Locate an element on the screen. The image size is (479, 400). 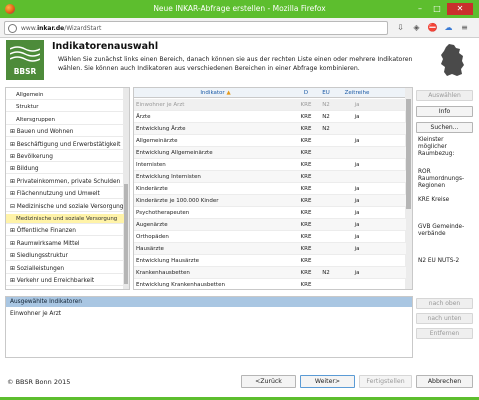
sidebar-item: ⊞ Flächennutzung und Umwelt is located at coordinates (65, 194).